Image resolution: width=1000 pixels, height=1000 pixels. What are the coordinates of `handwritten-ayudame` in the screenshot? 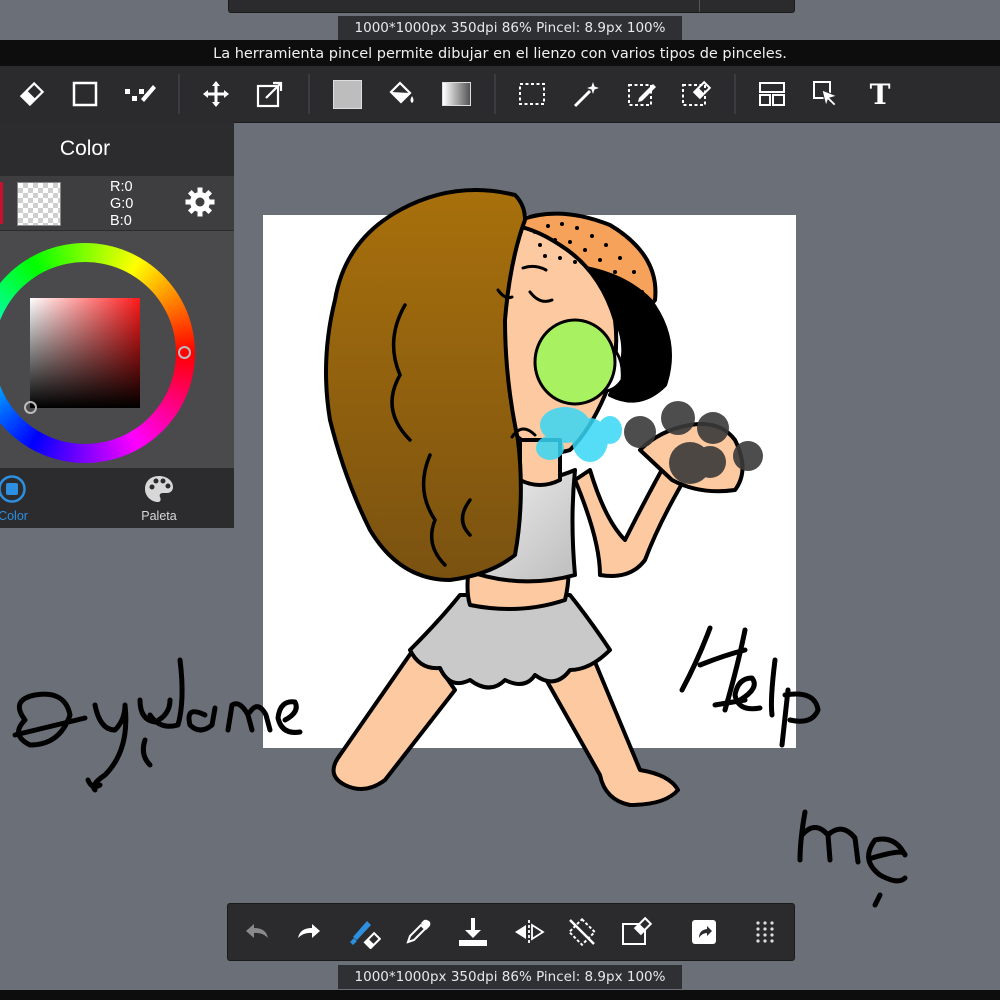 It's located at (157, 725).